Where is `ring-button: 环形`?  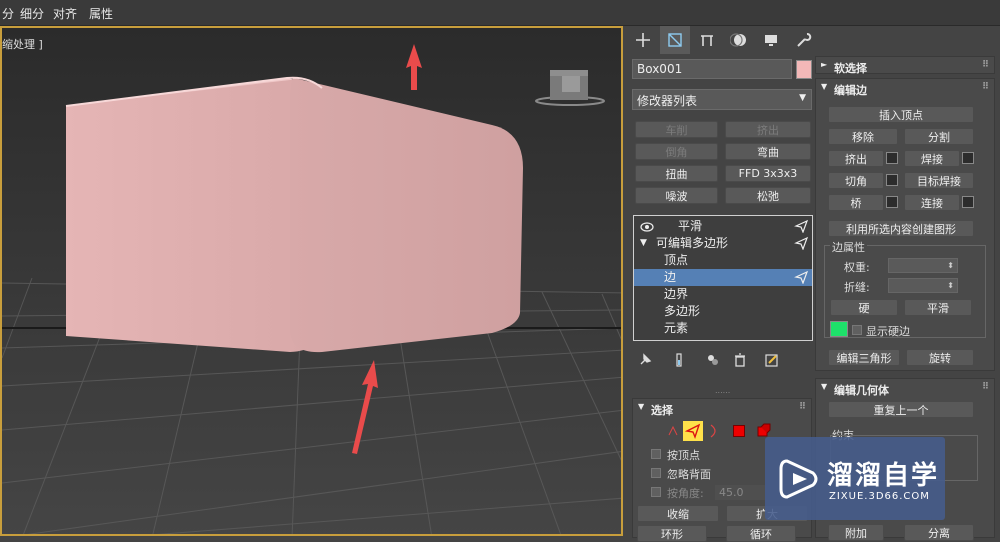
ring-button: 环形 is located at coordinates (672, 533).